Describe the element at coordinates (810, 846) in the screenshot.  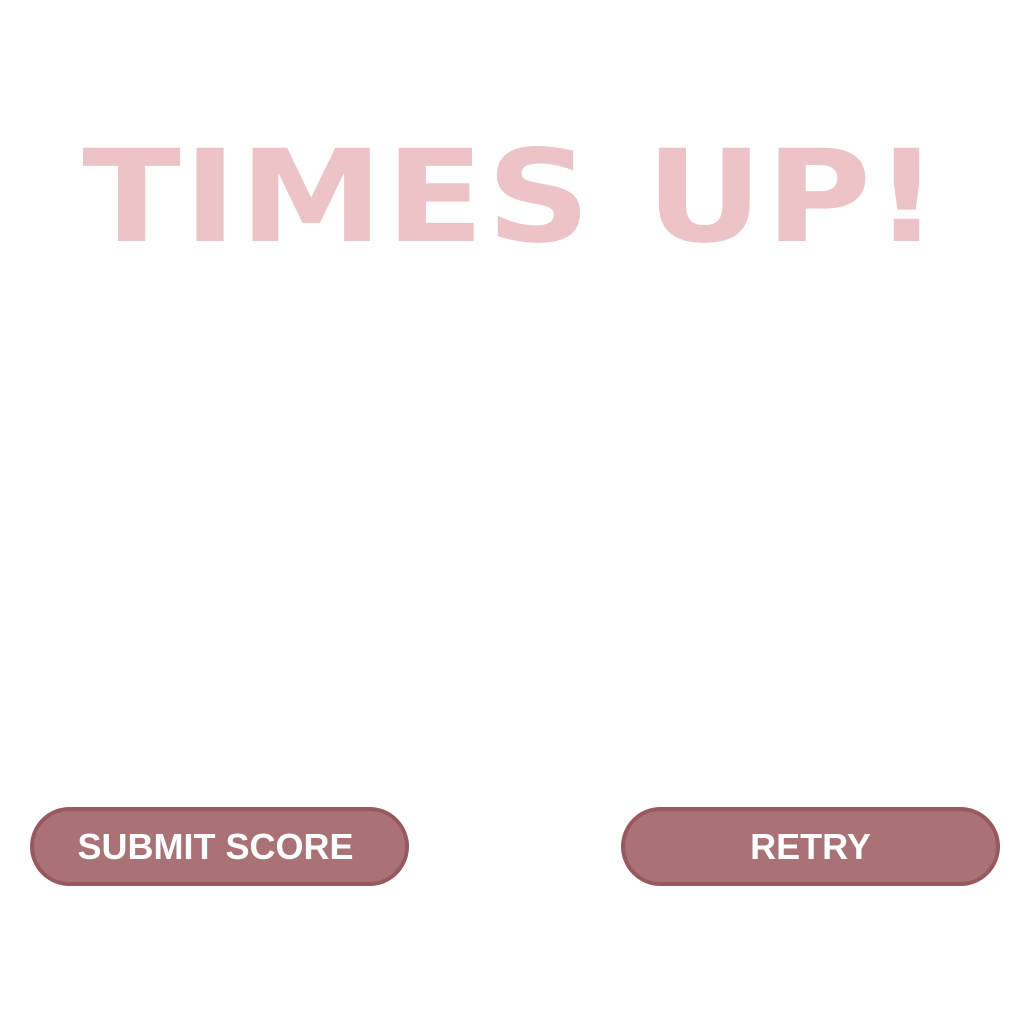
I see `retry-button: RETRY` at that location.